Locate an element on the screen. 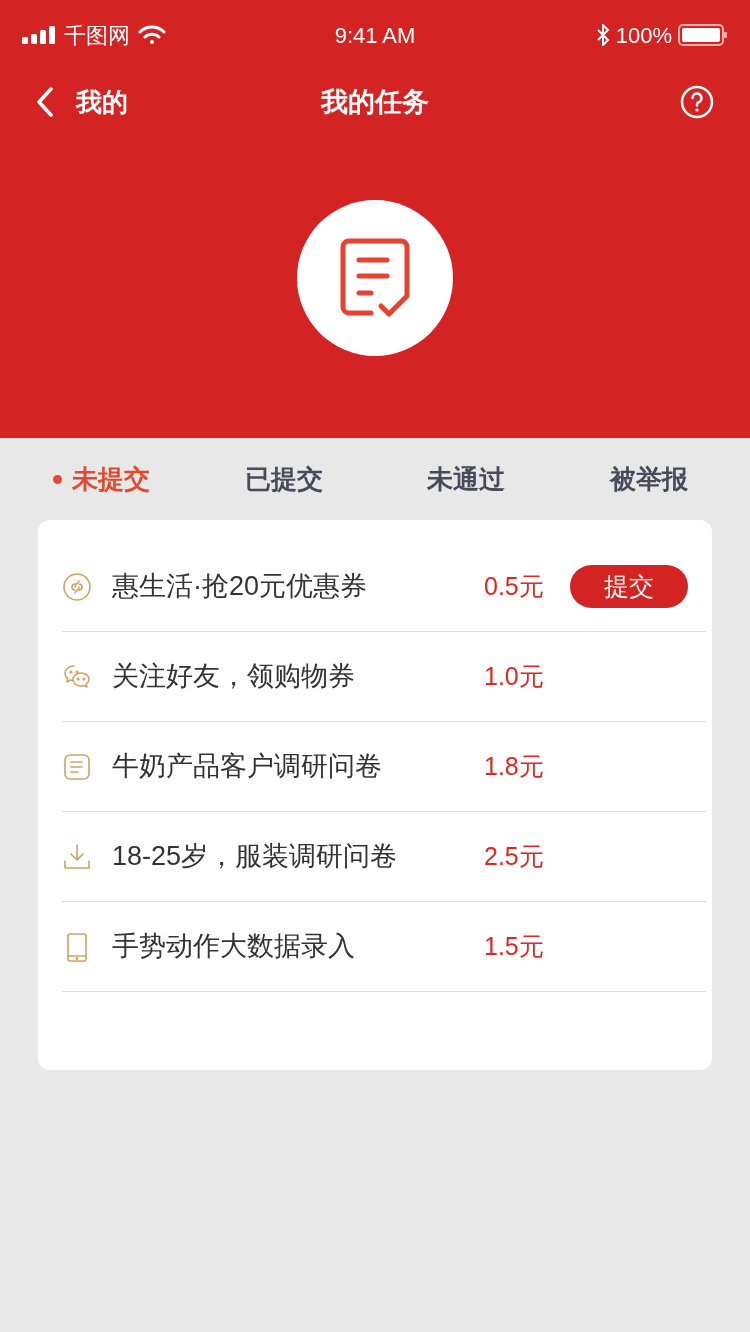  task-row: 18-25岁，服装调研问卷 2.5元 is located at coordinates (384, 857).